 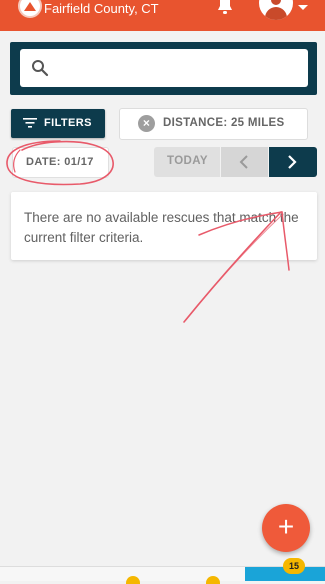 What do you see at coordinates (101, 8) in the screenshot?
I see `page-title: Fairfield County, CT` at bounding box center [101, 8].